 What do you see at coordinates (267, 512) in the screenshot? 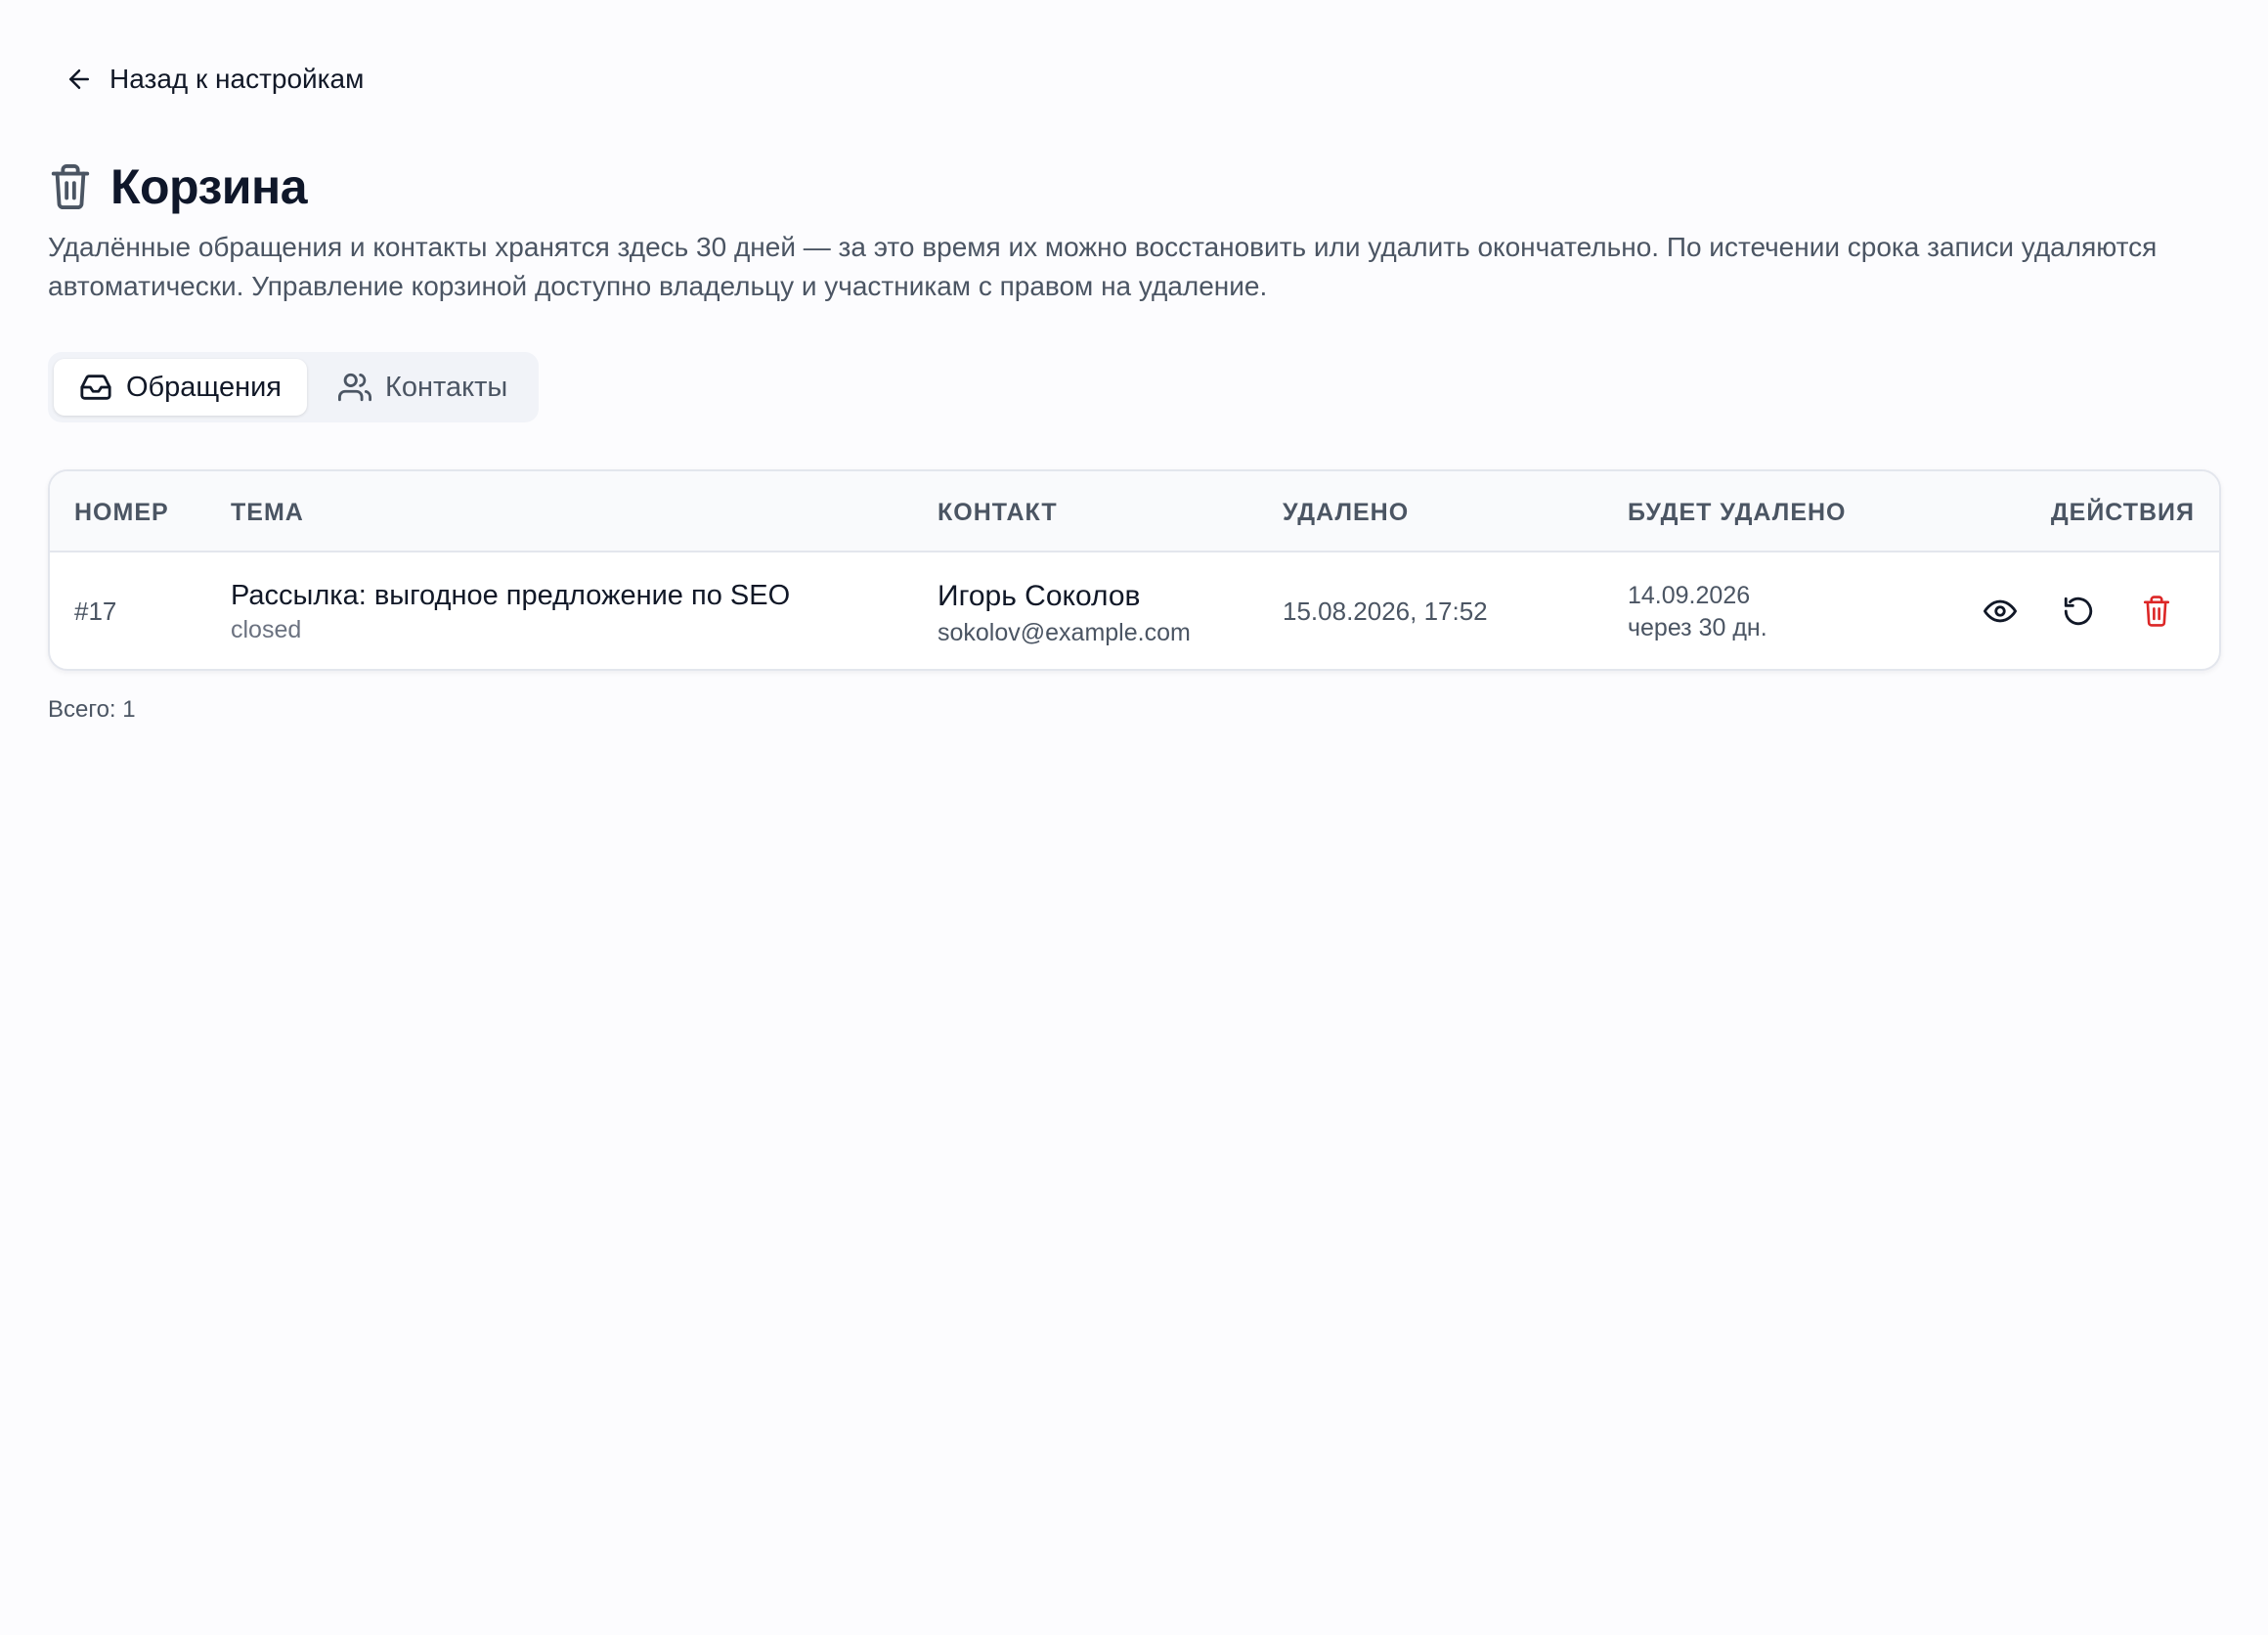
I see `column-header-subject: ТЕМА` at bounding box center [267, 512].